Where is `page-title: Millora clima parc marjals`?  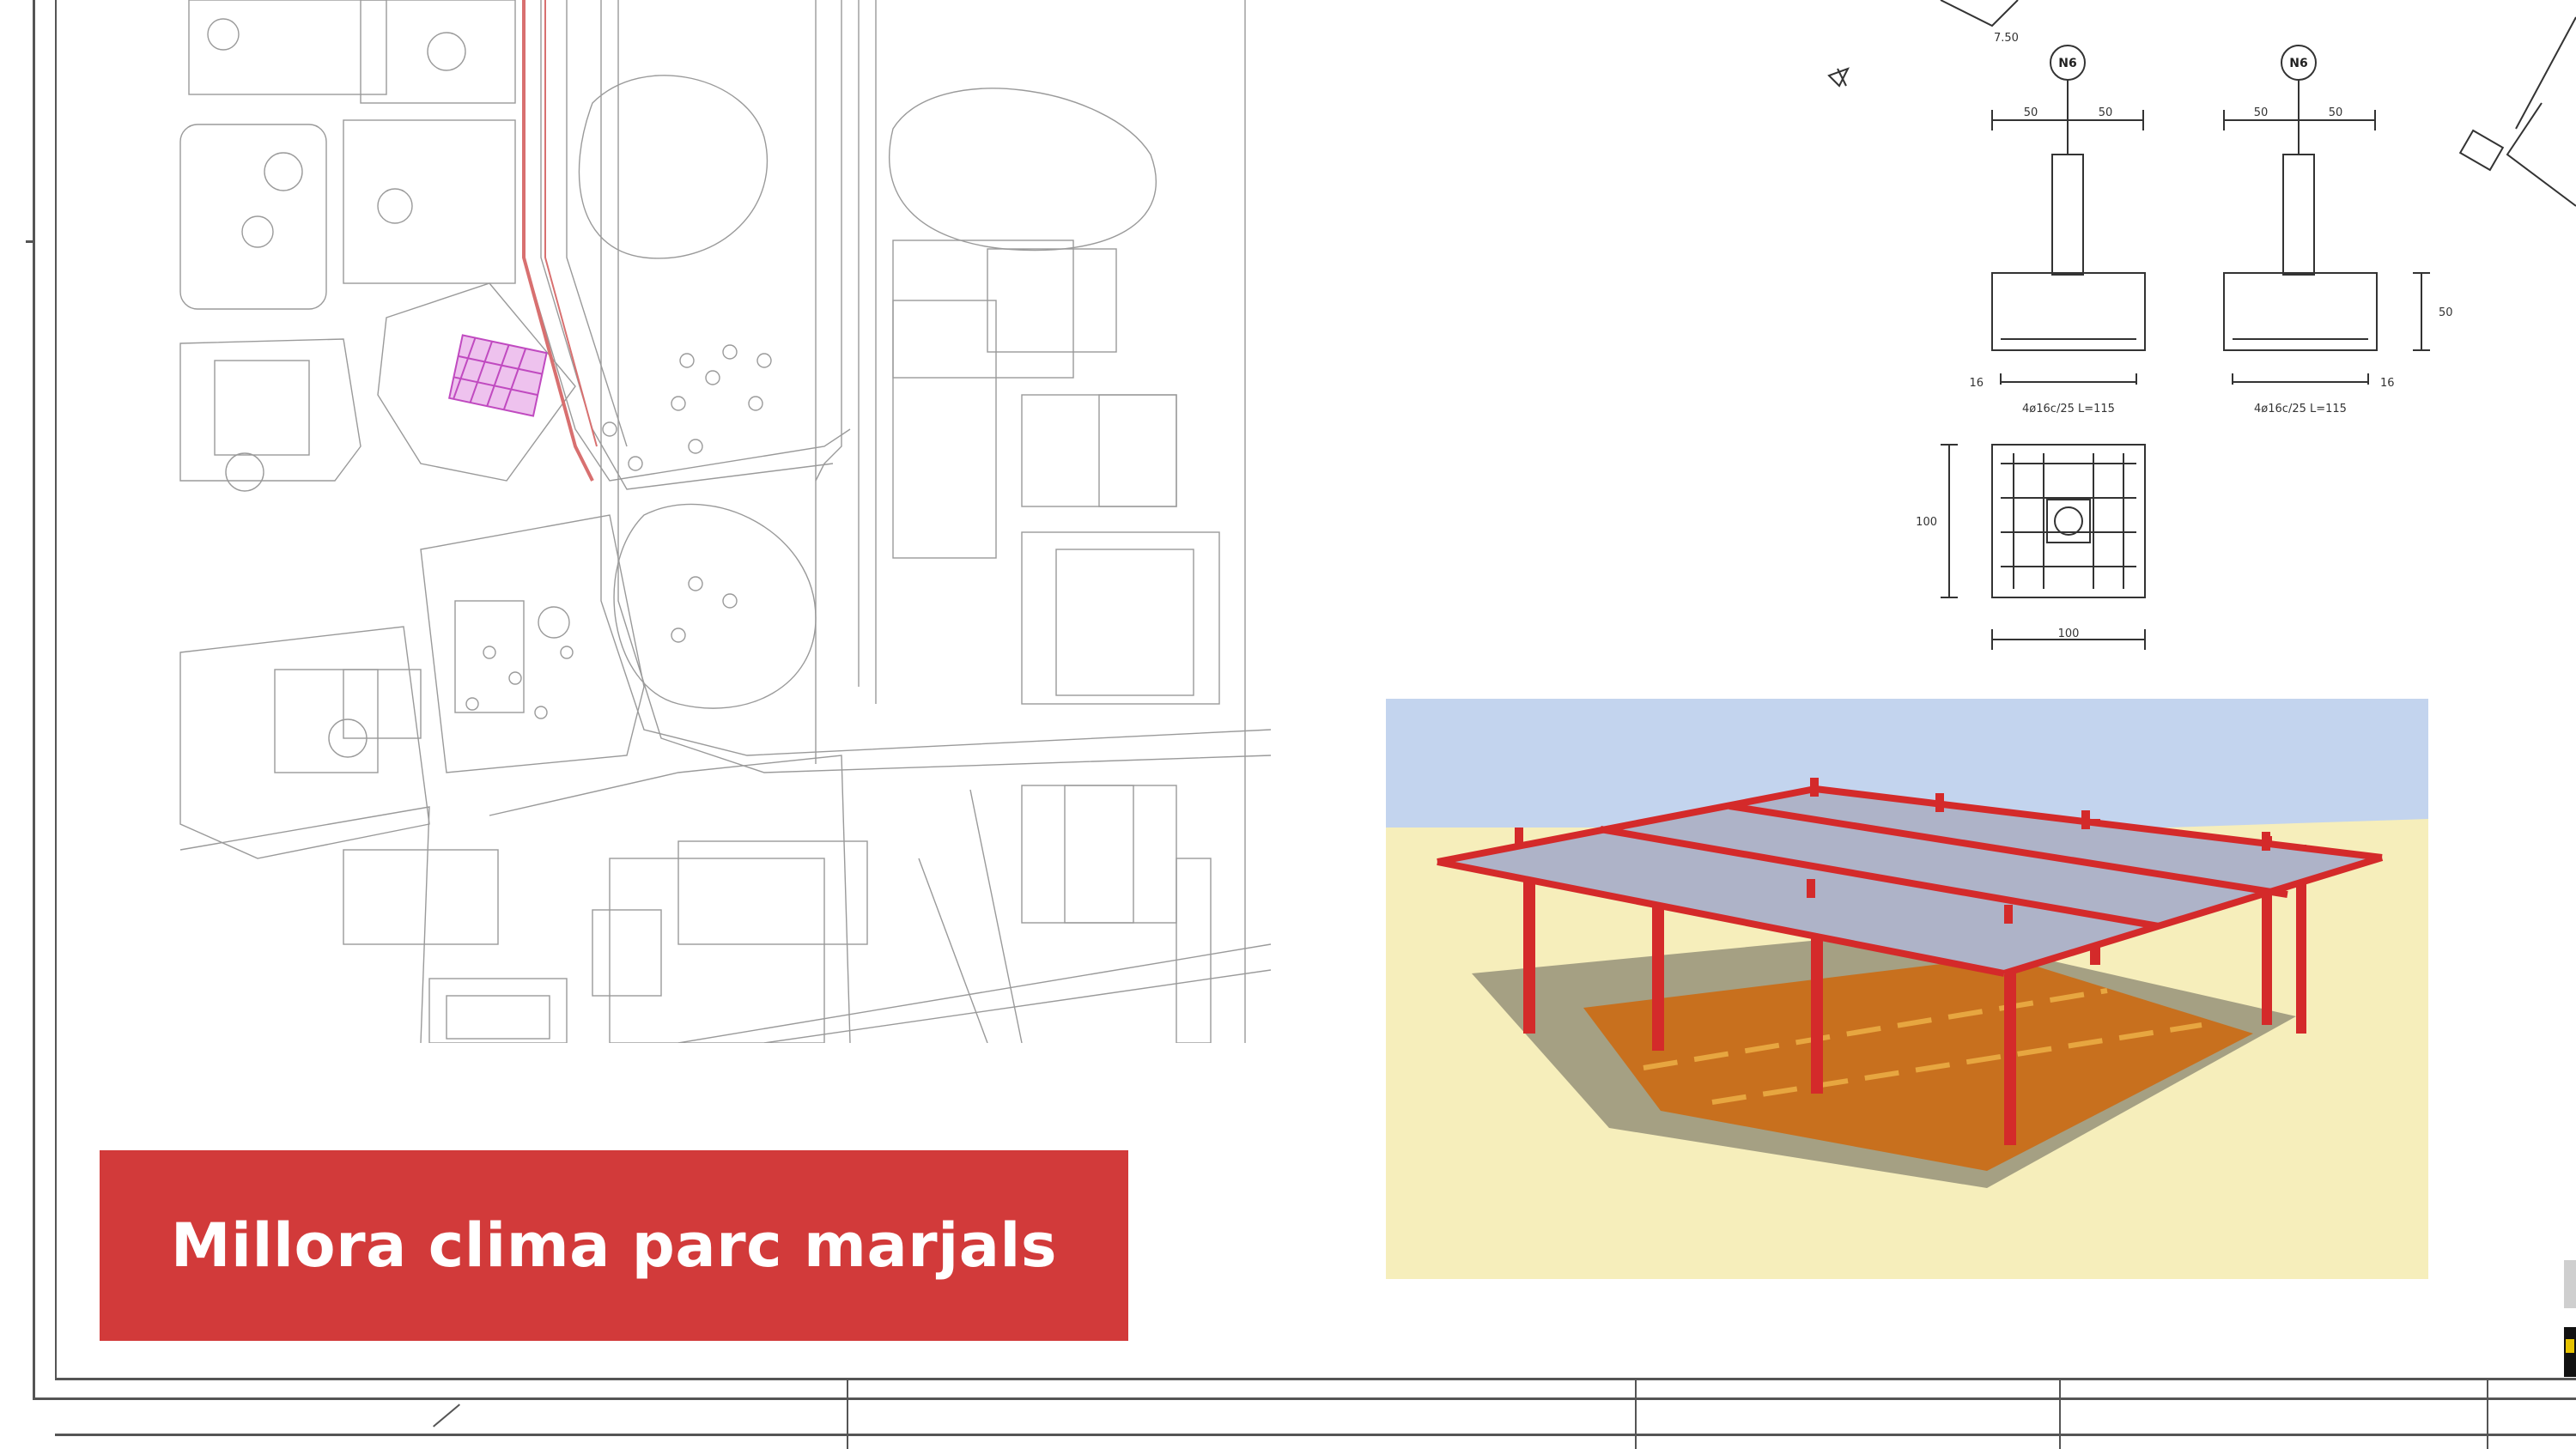
page-title: Millora clima parc marjals is located at coordinates (614, 1245).